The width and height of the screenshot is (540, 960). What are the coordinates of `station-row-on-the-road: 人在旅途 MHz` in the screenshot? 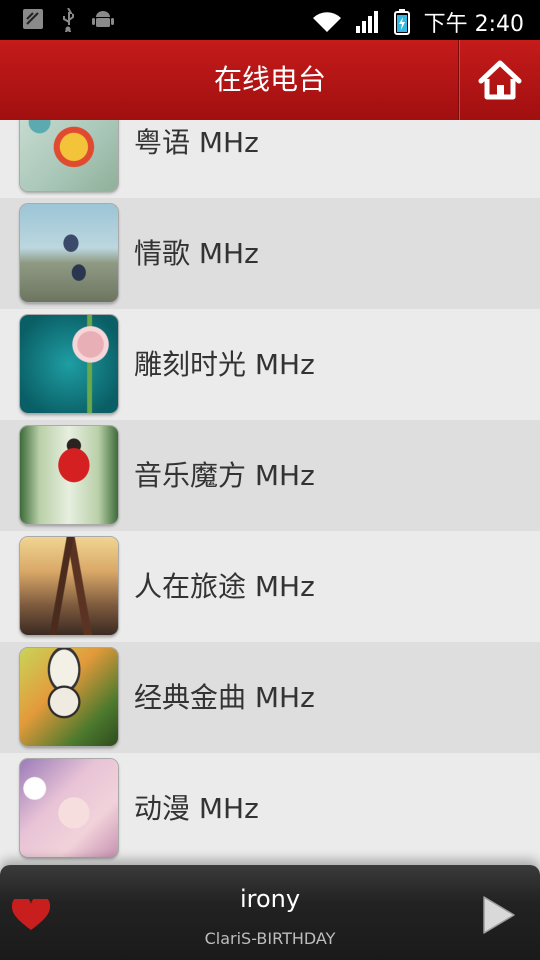 It's located at (270, 586).